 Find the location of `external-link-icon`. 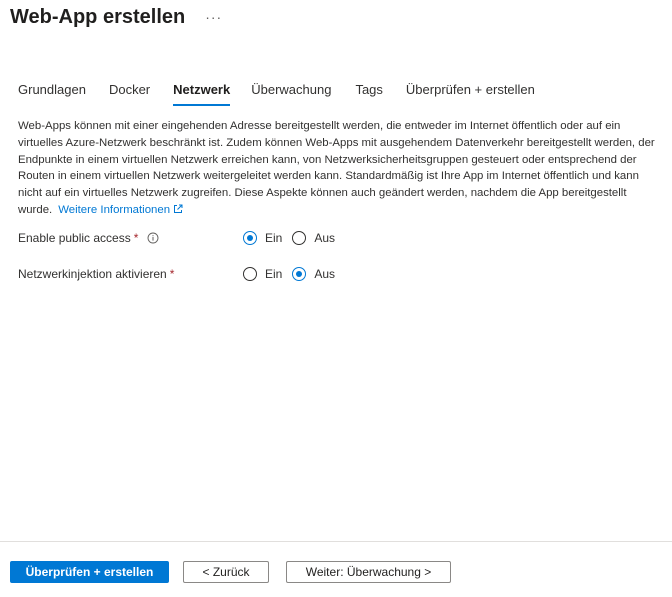

external-link-icon is located at coordinates (178, 208).